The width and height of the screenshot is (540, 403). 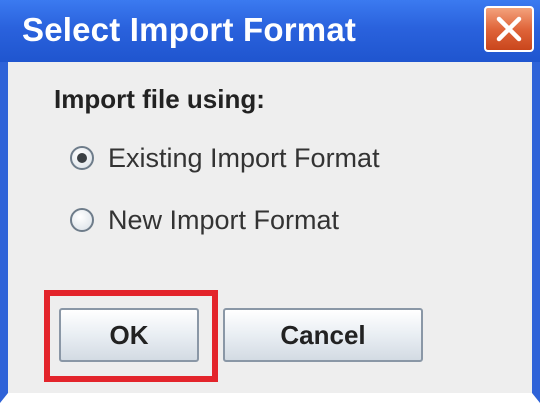 I want to click on close-icon, so click(x=509, y=29).